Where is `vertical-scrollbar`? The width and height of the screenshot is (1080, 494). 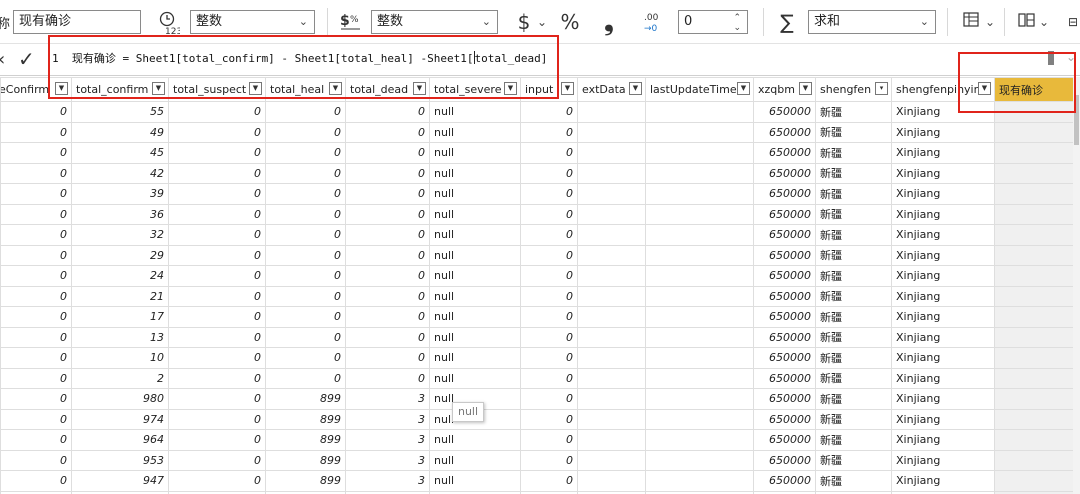
vertical-scrollbar is located at coordinates (1076, 285).